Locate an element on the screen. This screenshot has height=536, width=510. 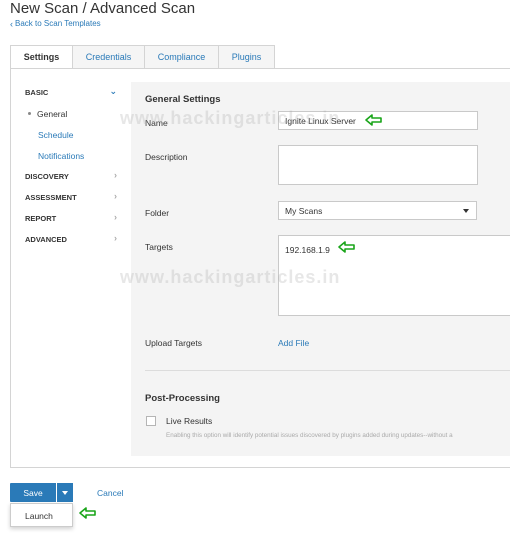
sidebar-section-label: DISCOVERY is located at coordinates (47, 176).